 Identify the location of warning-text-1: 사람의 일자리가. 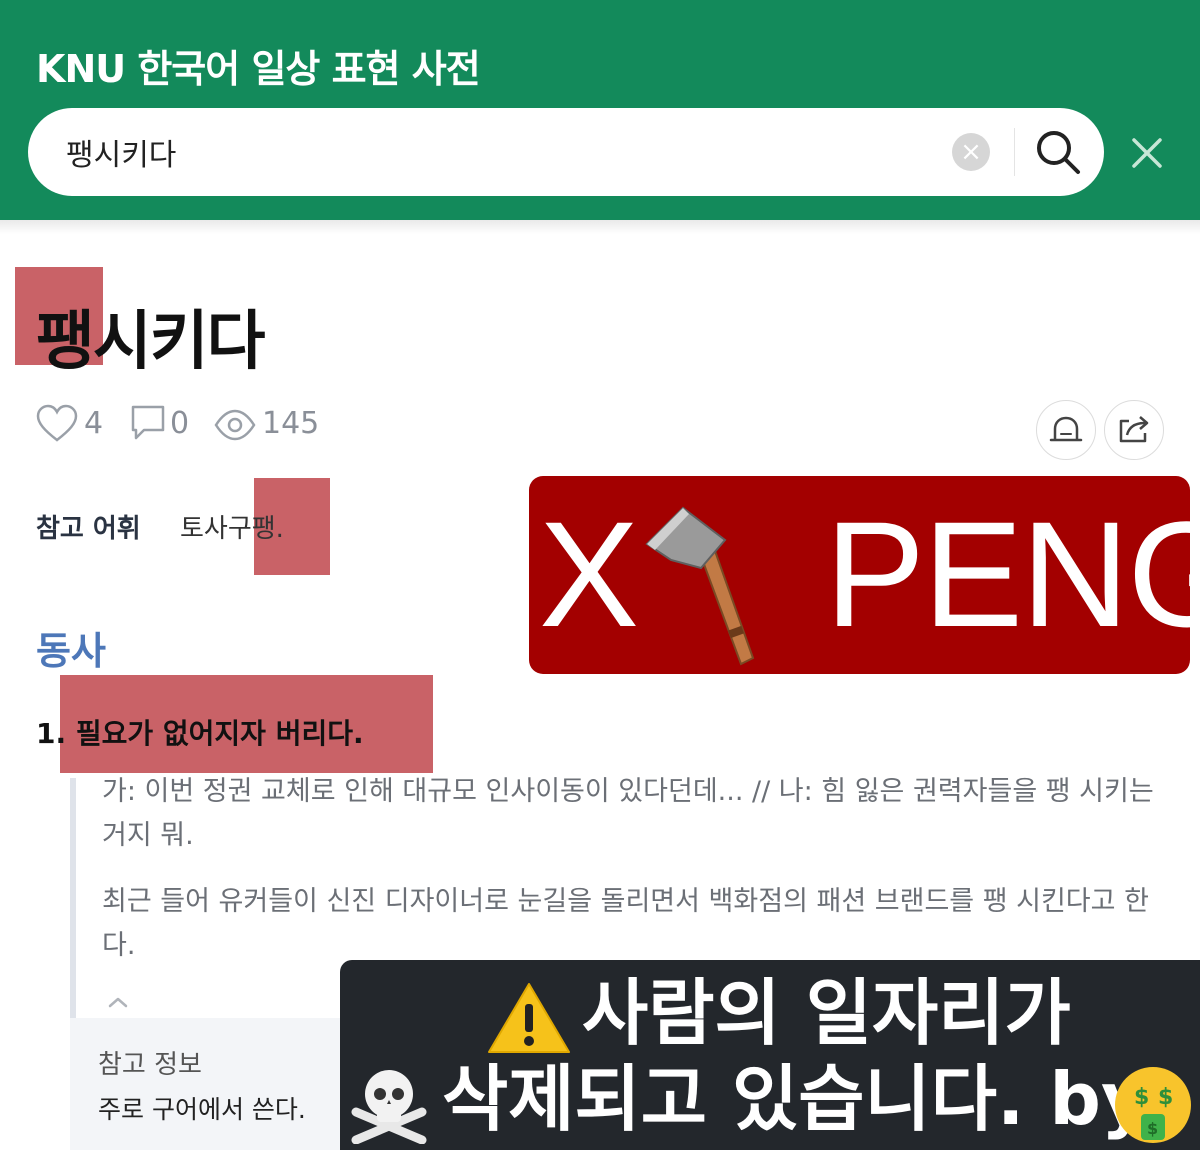
(826, 1013).